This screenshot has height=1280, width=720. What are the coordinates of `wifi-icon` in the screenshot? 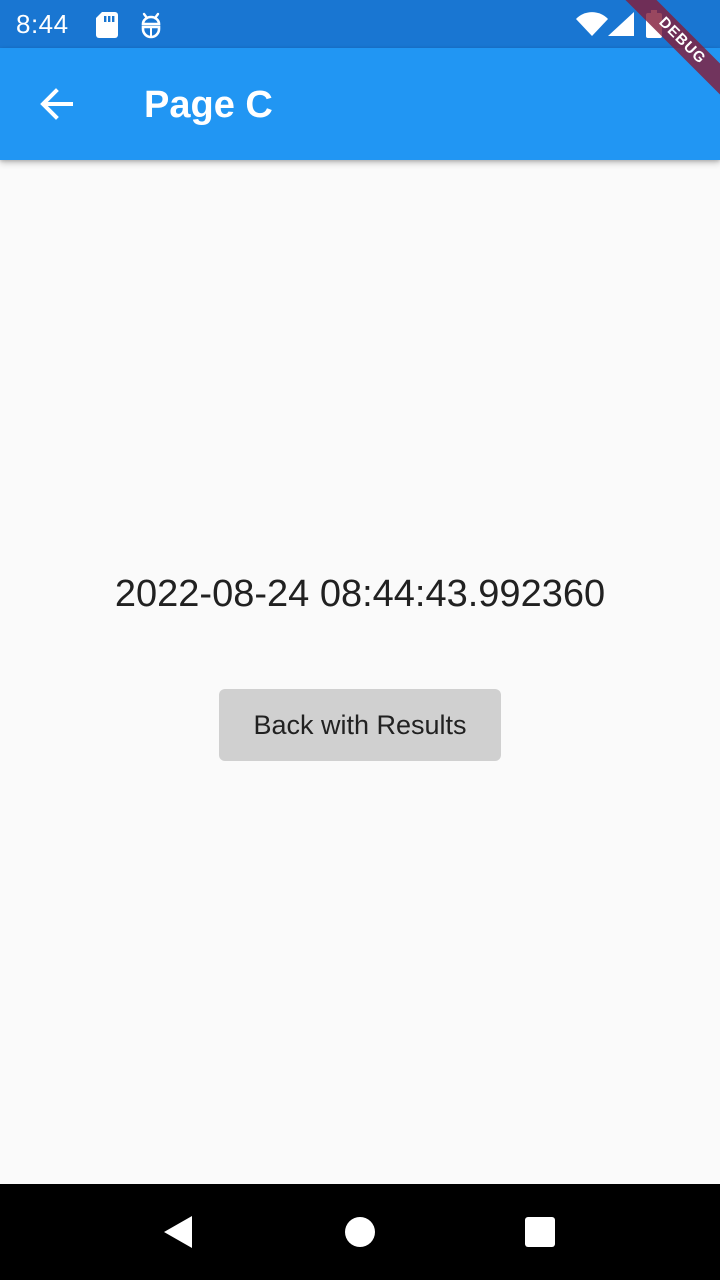 It's located at (592, 24).